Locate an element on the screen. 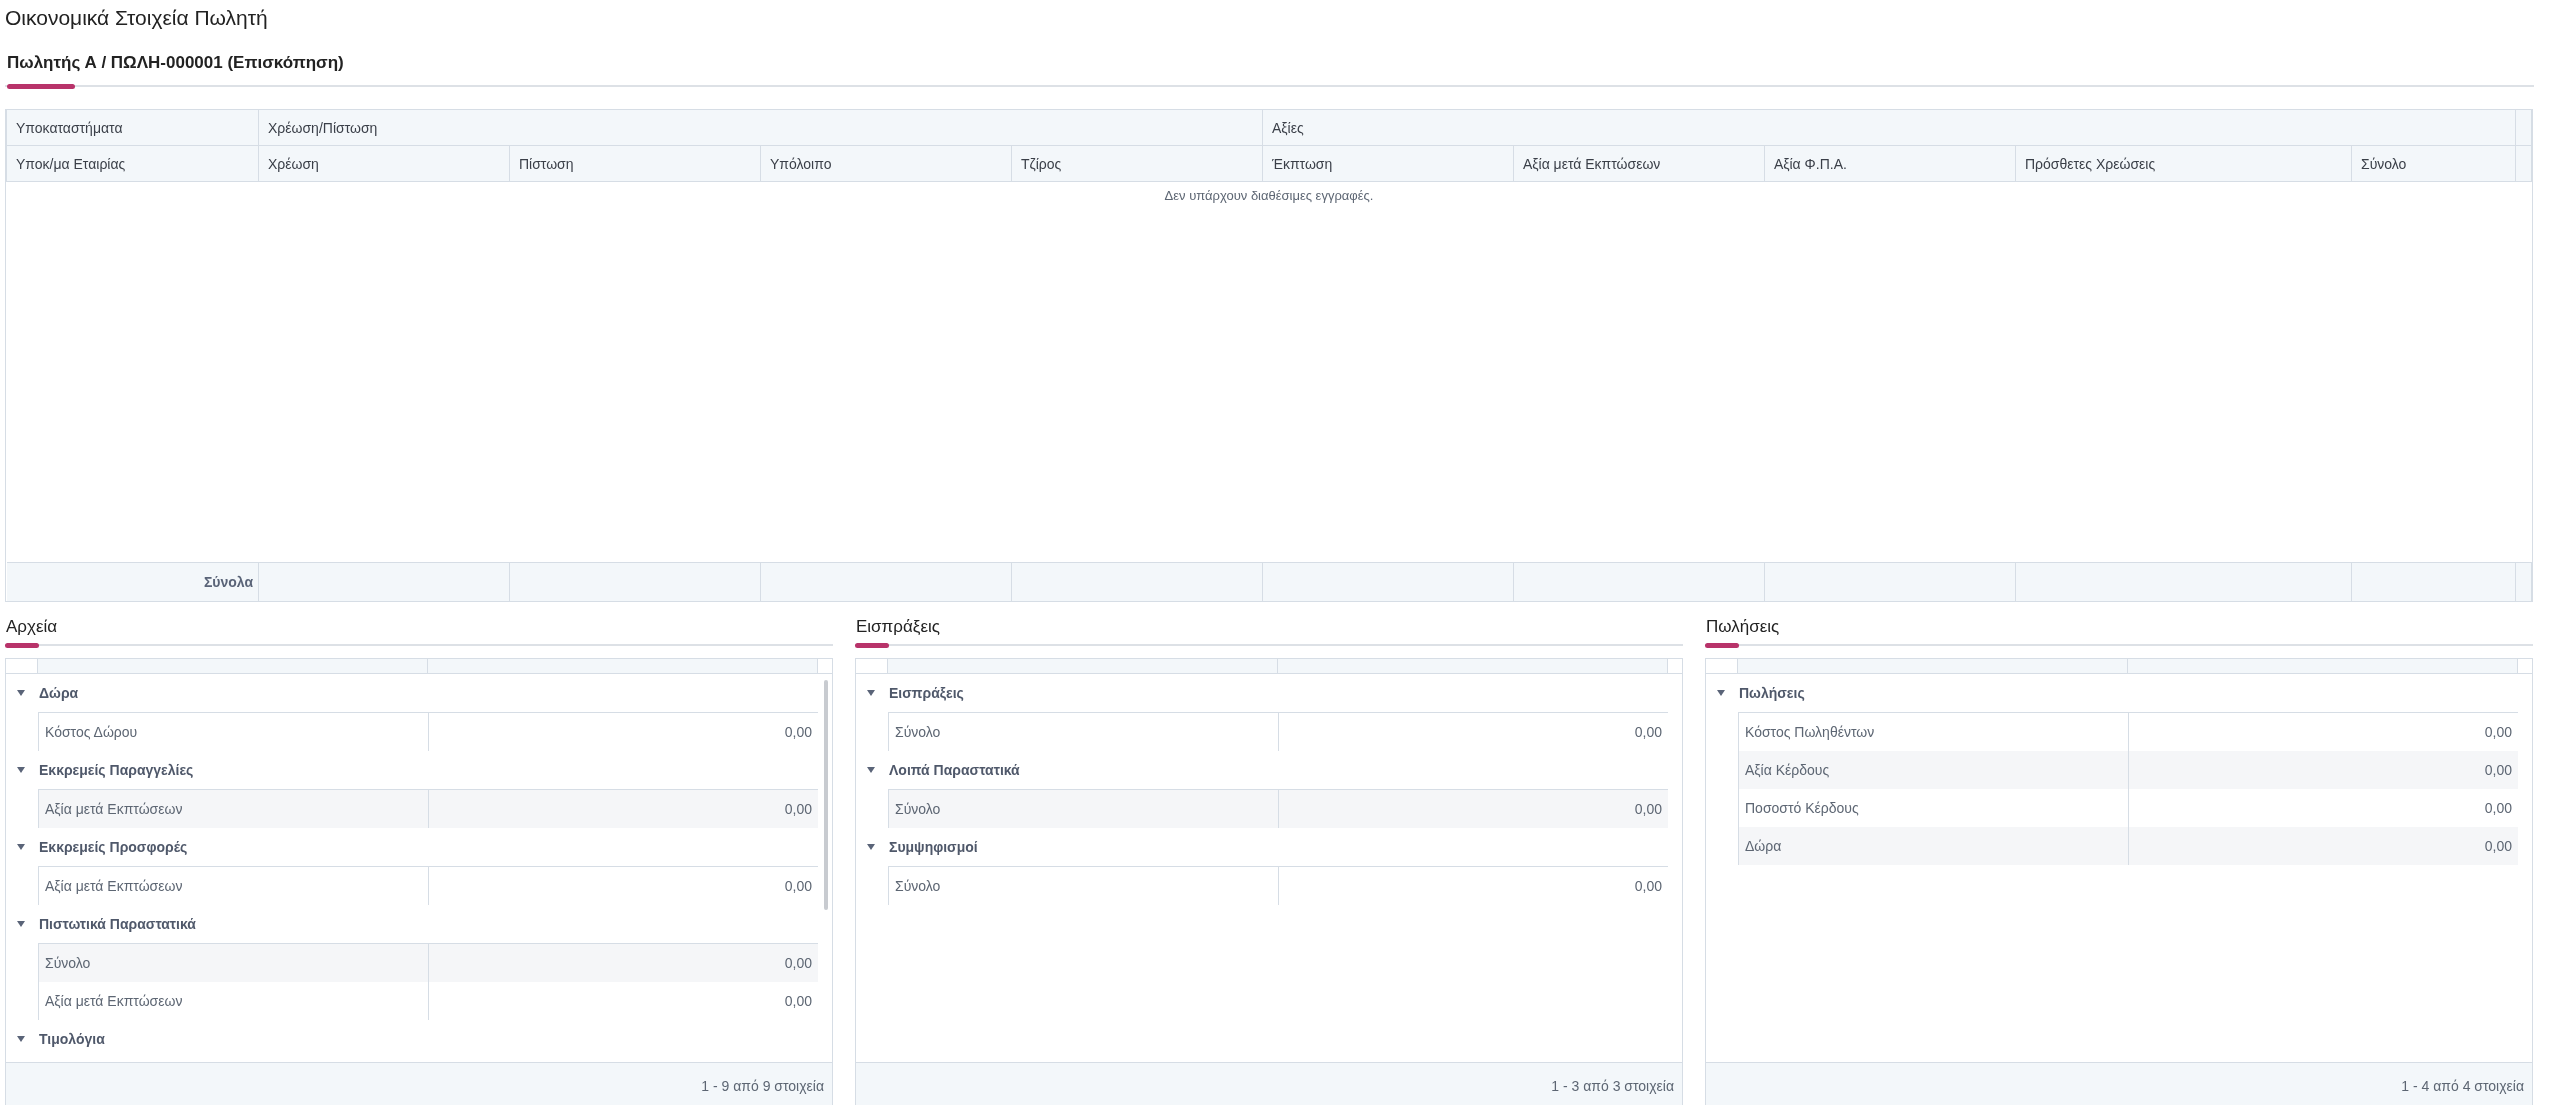 This screenshot has width=2549, height=1105. scrollbar is located at coordinates (826, 795).